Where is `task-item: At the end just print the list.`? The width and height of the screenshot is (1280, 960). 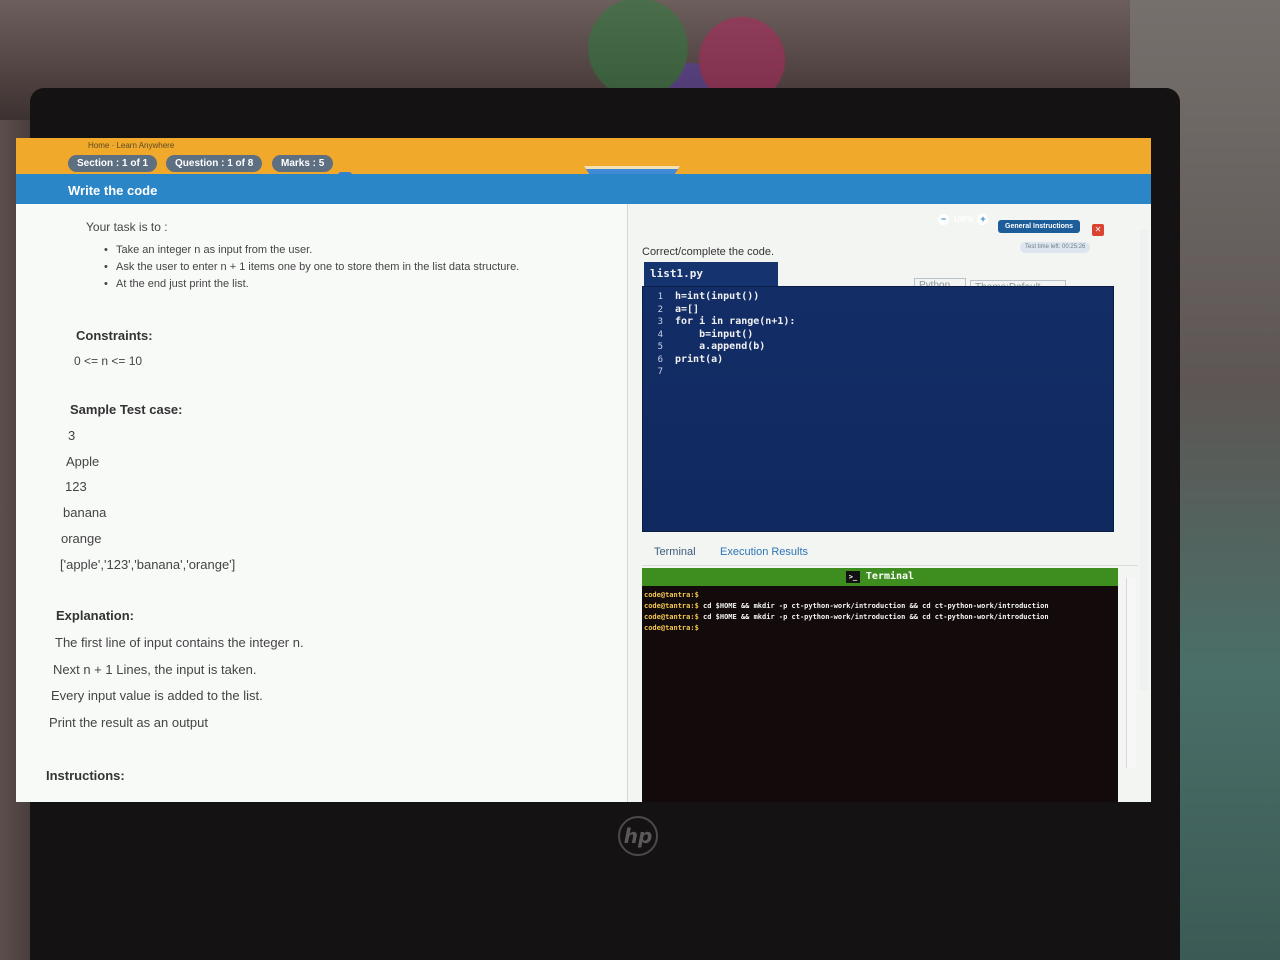
task-item: At the end just print the list. is located at coordinates (311, 286).